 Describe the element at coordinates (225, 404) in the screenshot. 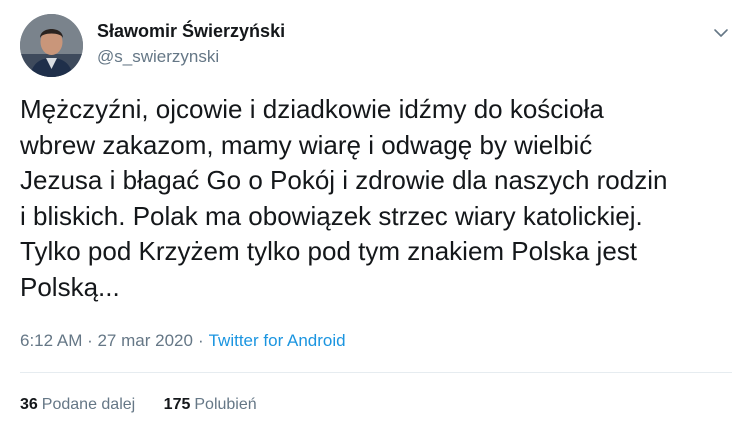

I see `likes-label: Polubień` at that location.